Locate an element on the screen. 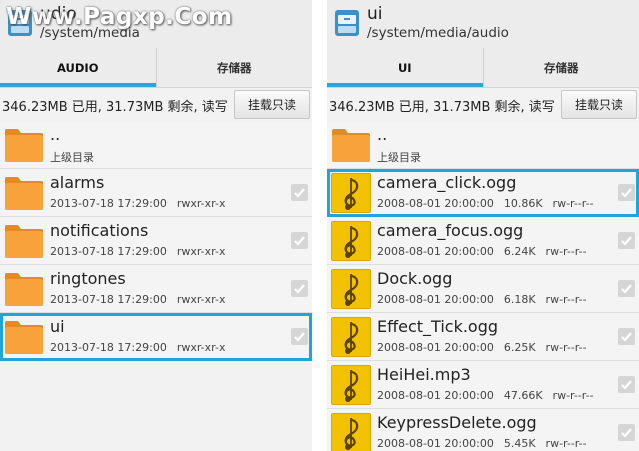 Image resolution: width=639 pixels, height=451 pixels. file-meta: 2008-08-01 20:00:00 5.45K rw-r--r-- is located at coordinates (482, 443).